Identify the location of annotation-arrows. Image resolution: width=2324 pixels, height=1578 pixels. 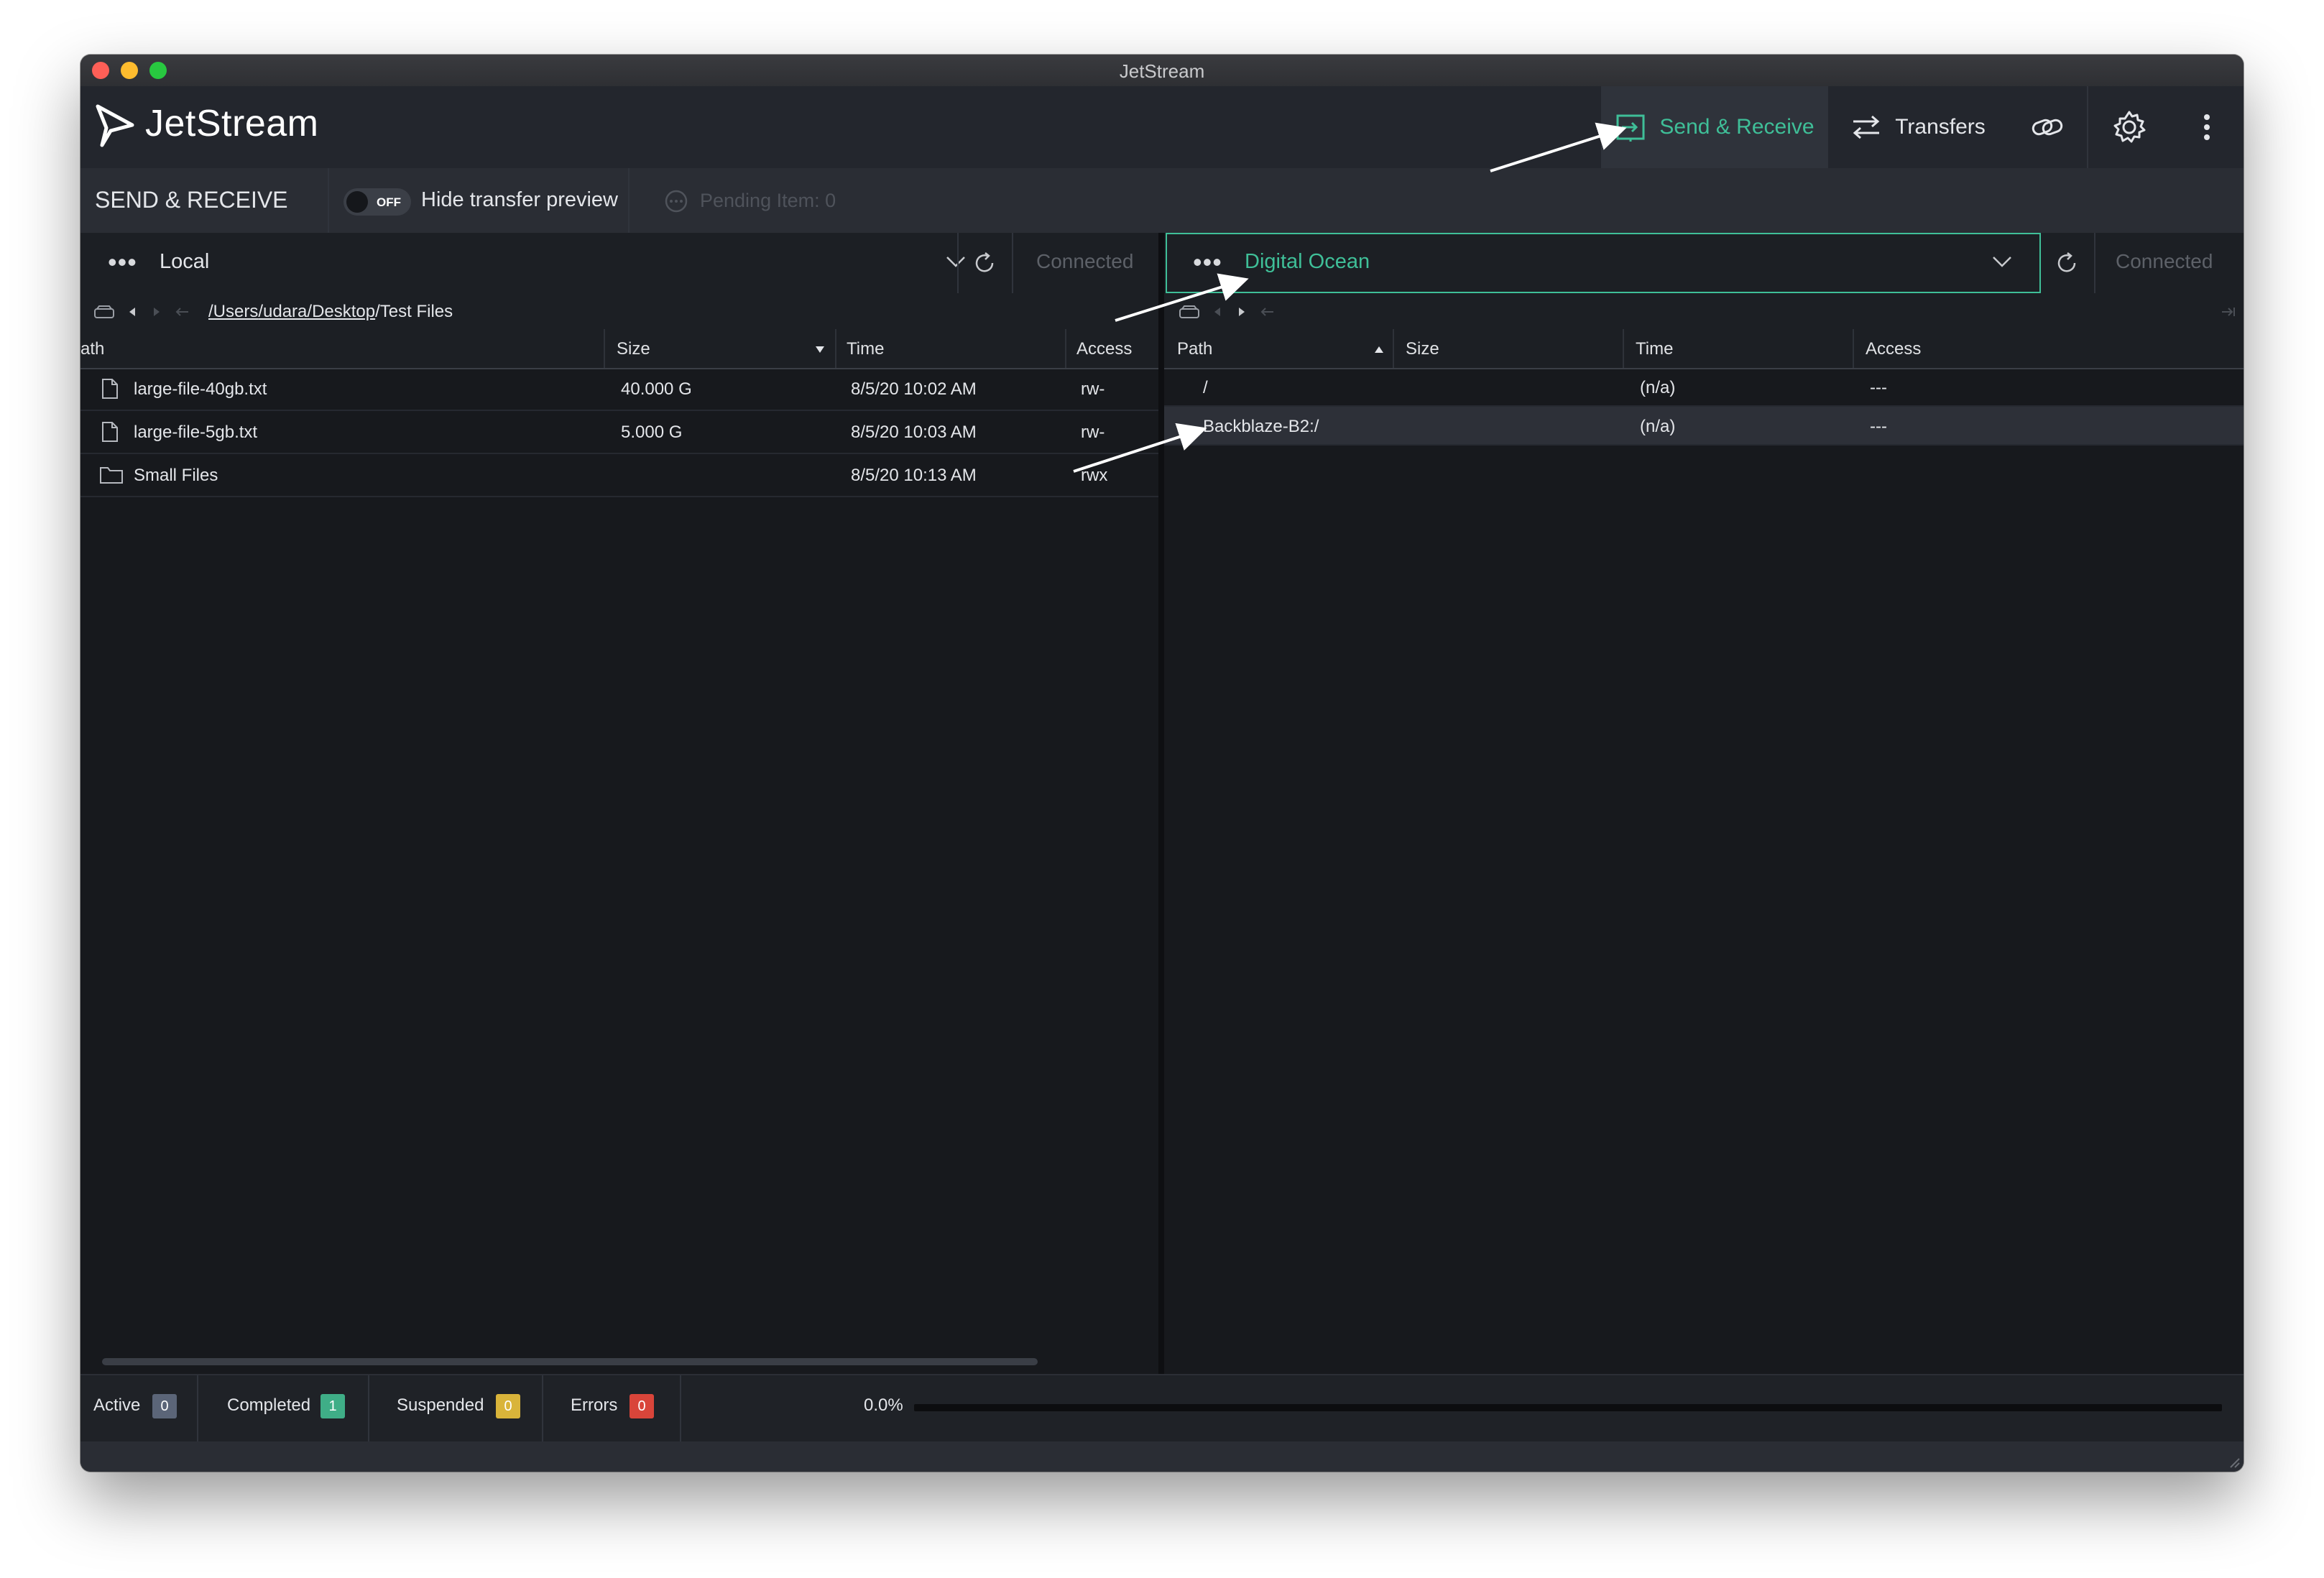
(1350, 297).